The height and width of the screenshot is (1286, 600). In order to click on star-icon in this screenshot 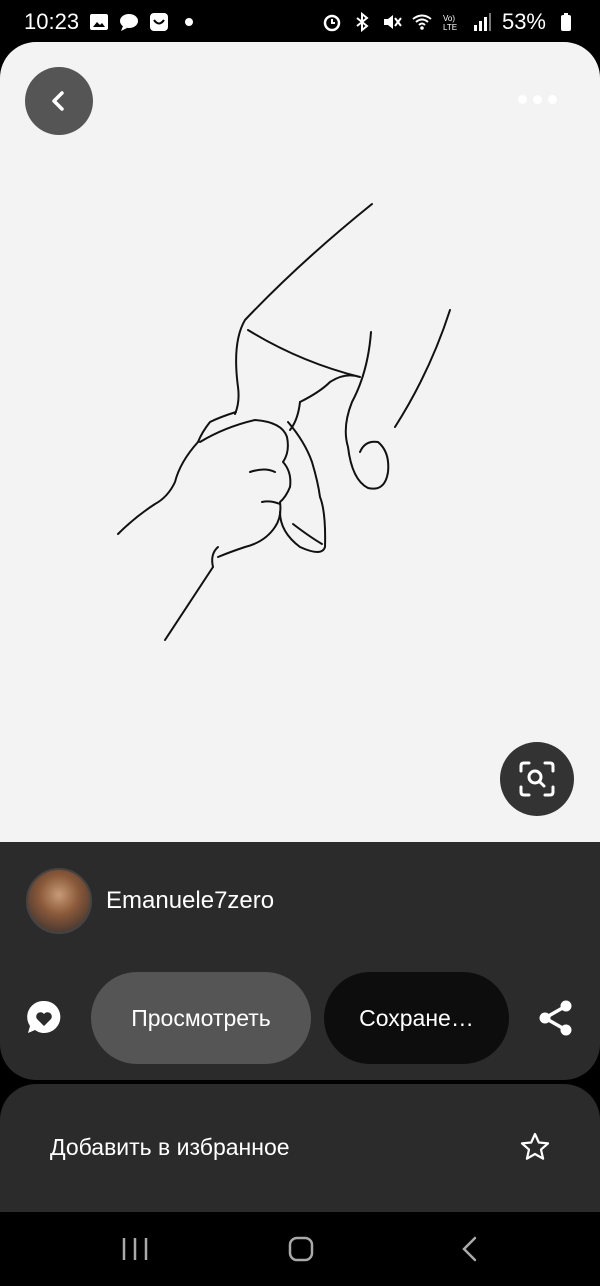, I will do `click(535, 1147)`.